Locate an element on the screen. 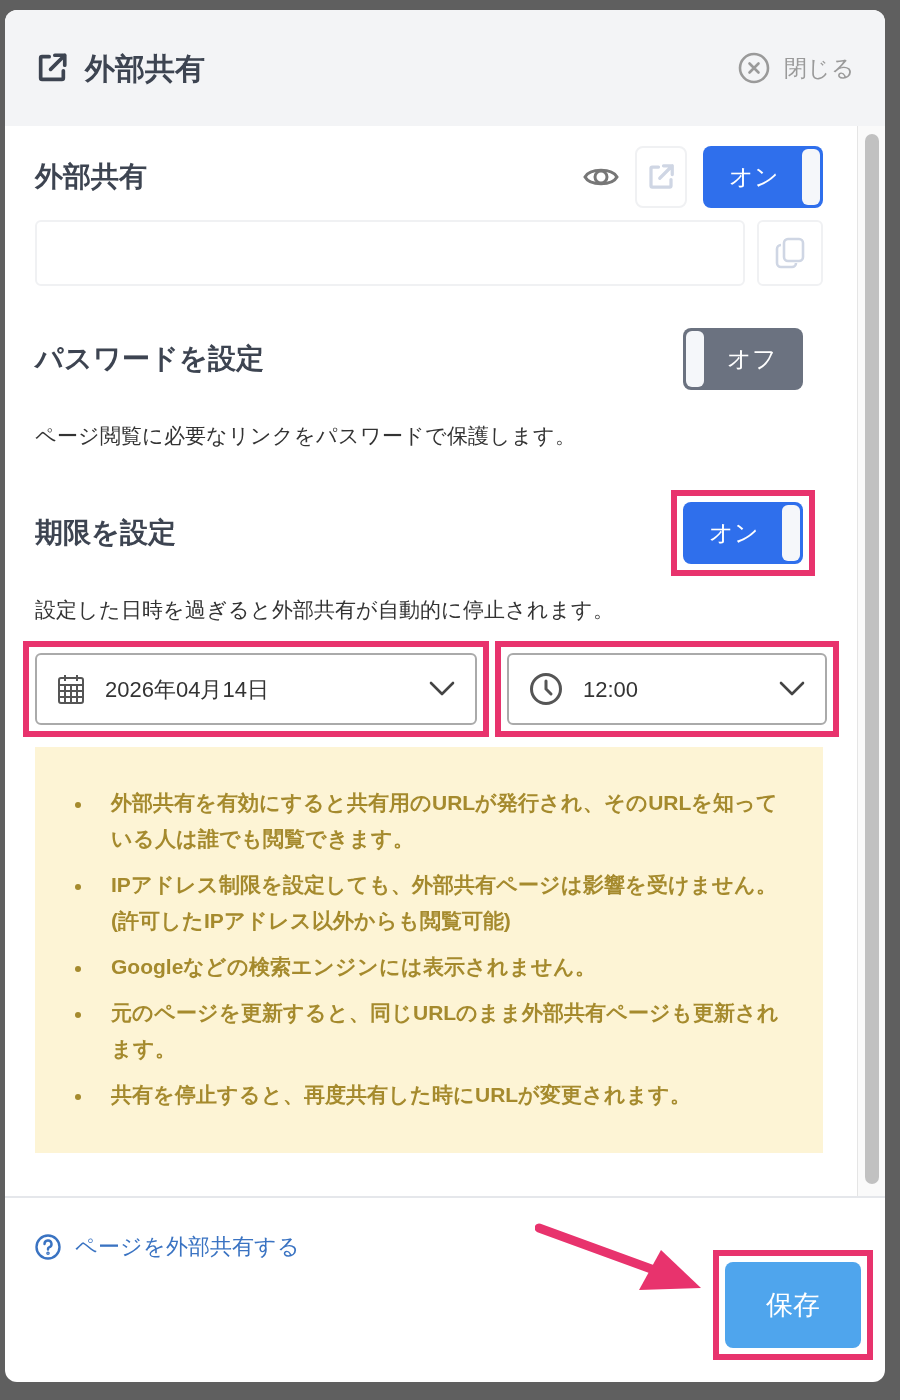 The width and height of the screenshot is (900, 1400). scrollbar-thumb is located at coordinates (871, 659).